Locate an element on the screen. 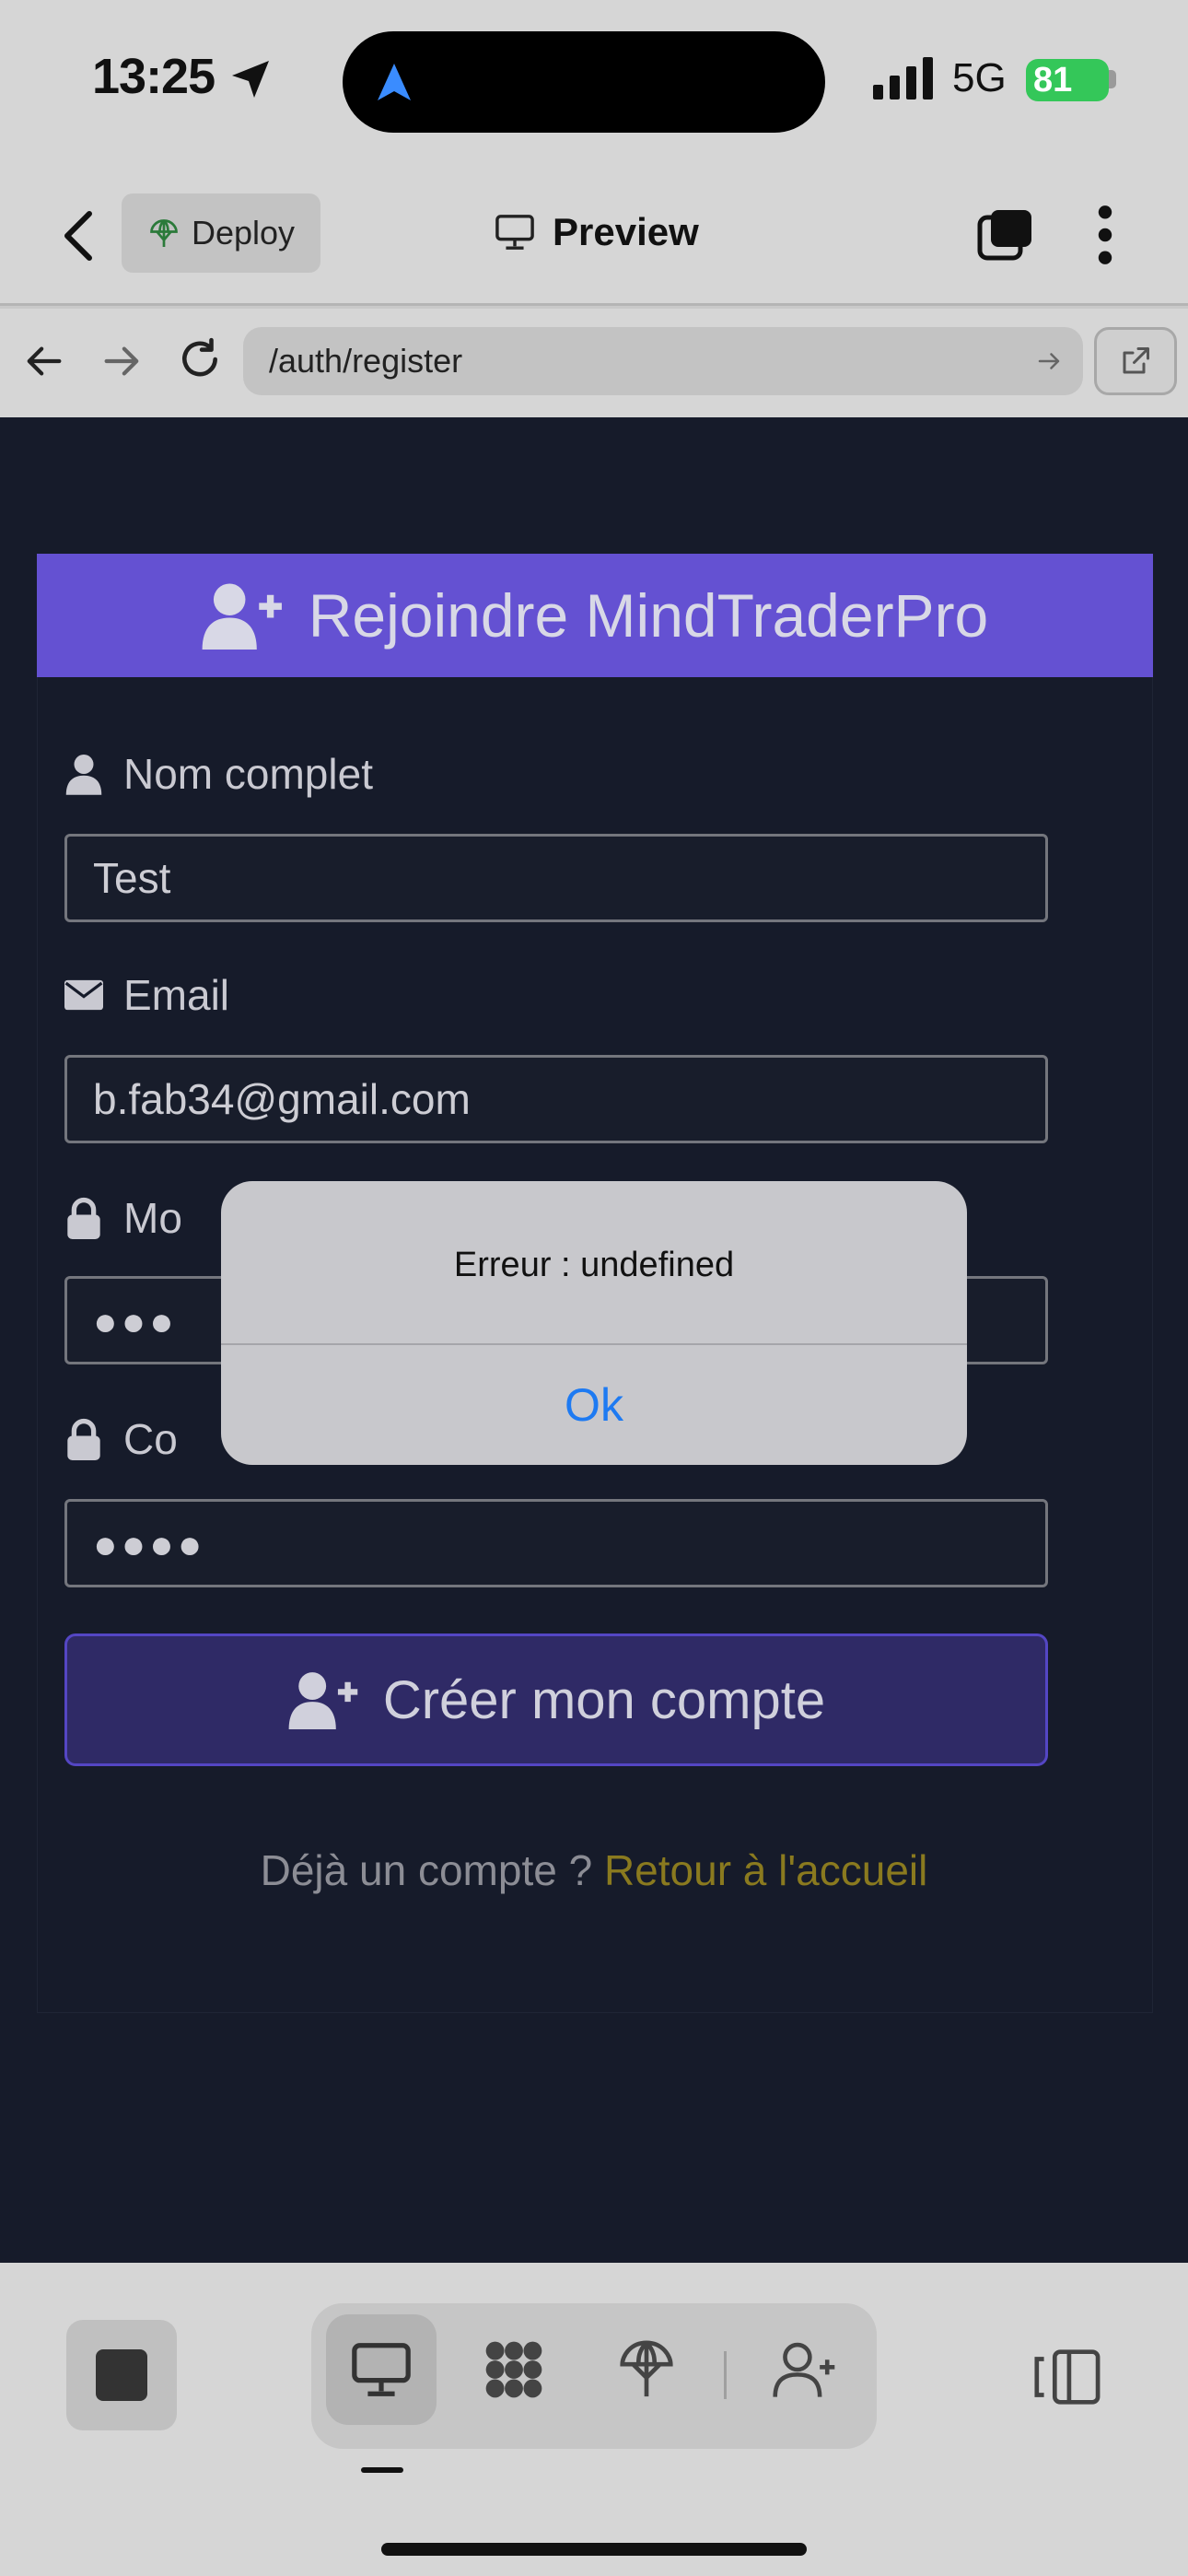  app-header: Deploy Preview is located at coordinates (594, 236).